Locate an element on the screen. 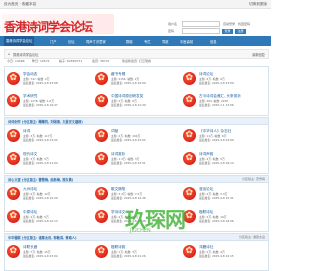  watermark-subtext: JIUCHEN is located at coordinates (140, 231).